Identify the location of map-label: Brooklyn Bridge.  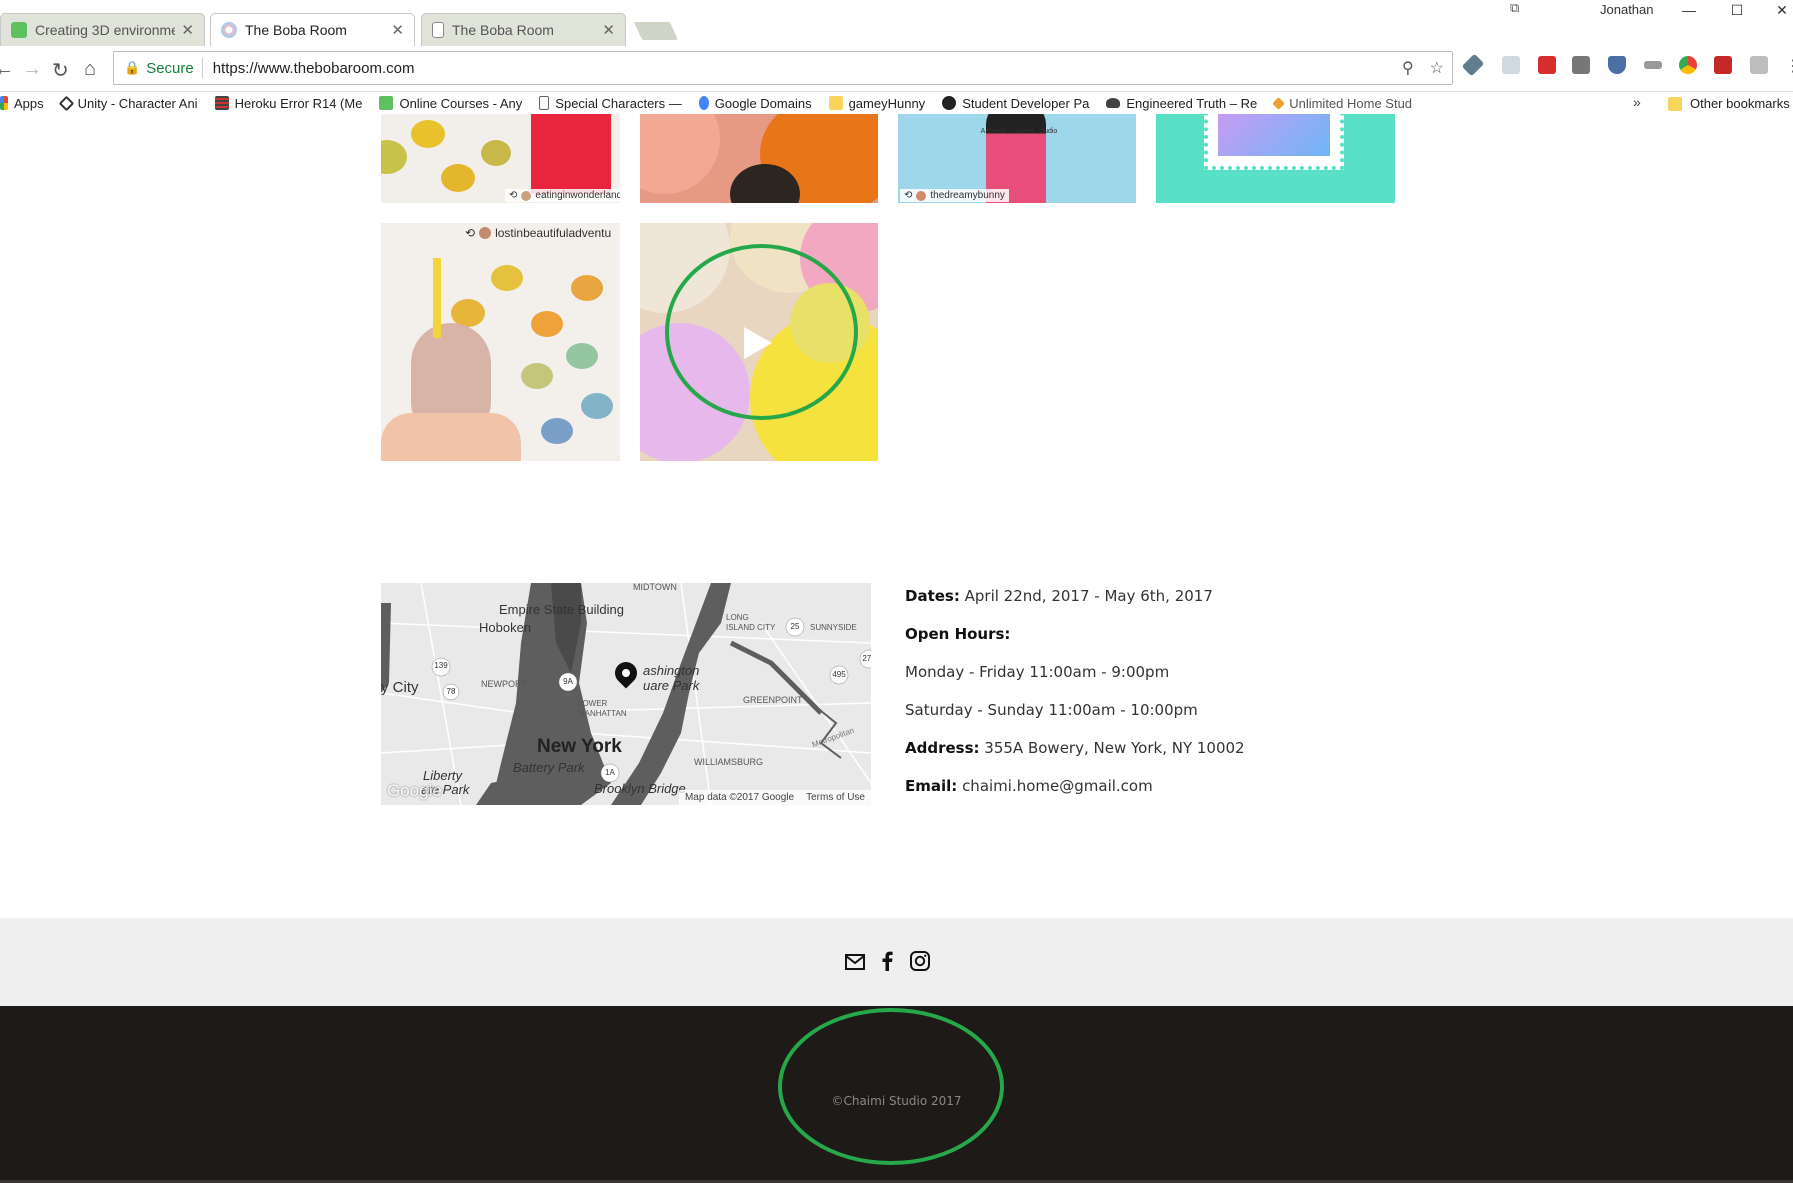
(640, 788).